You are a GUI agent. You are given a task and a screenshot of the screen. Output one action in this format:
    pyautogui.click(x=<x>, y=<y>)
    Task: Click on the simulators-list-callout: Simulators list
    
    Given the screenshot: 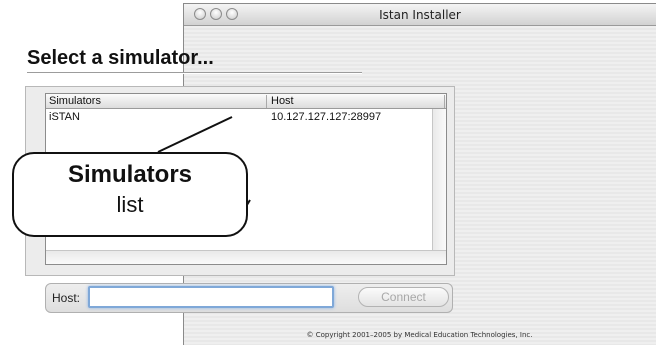 What is the action you would take?
    pyautogui.click(x=130, y=194)
    